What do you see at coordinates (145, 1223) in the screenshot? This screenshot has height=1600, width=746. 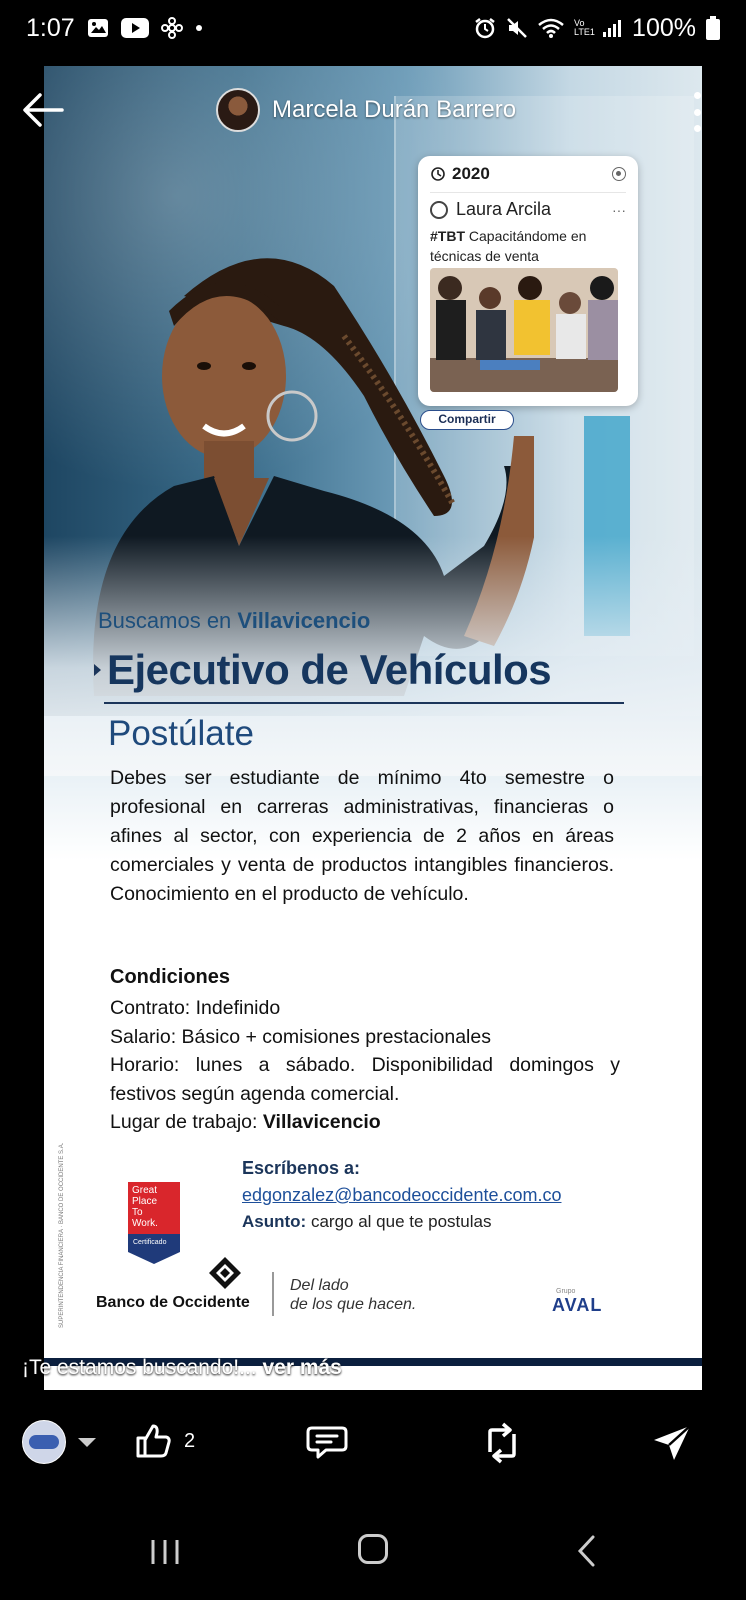 I see `badge-line4: Work.` at bounding box center [145, 1223].